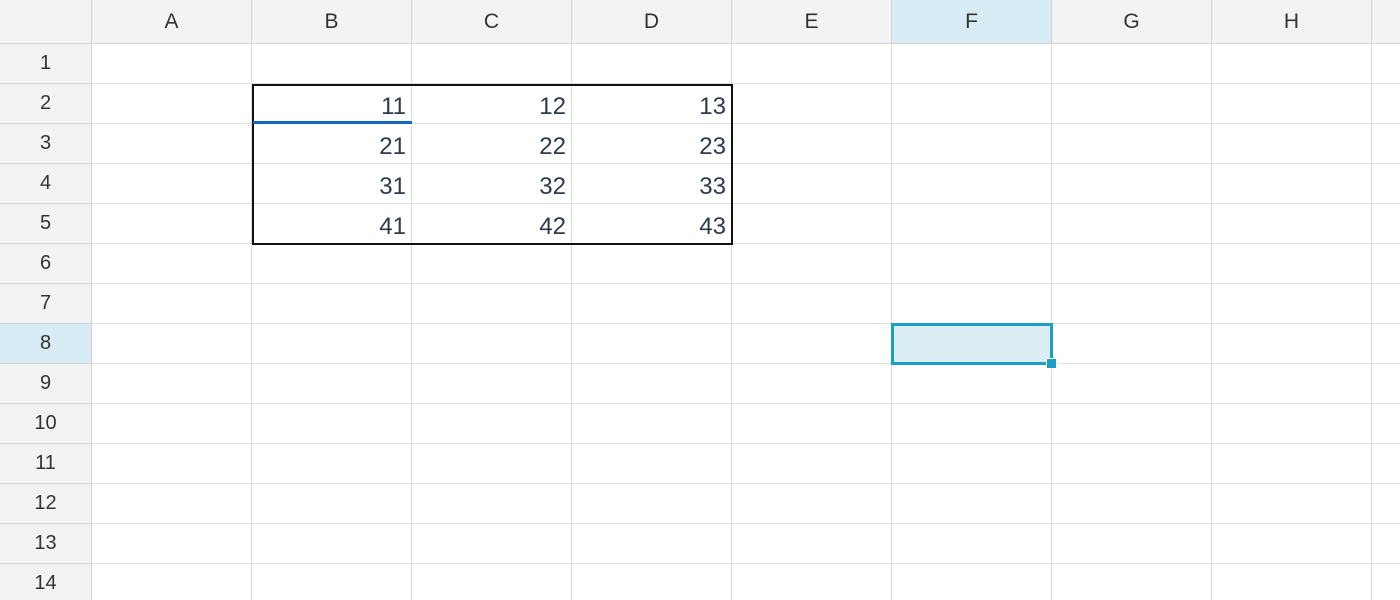 Image resolution: width=1400 pixels, height=600 pixels. I want to click on column-header-partial, so click(1386, 22).